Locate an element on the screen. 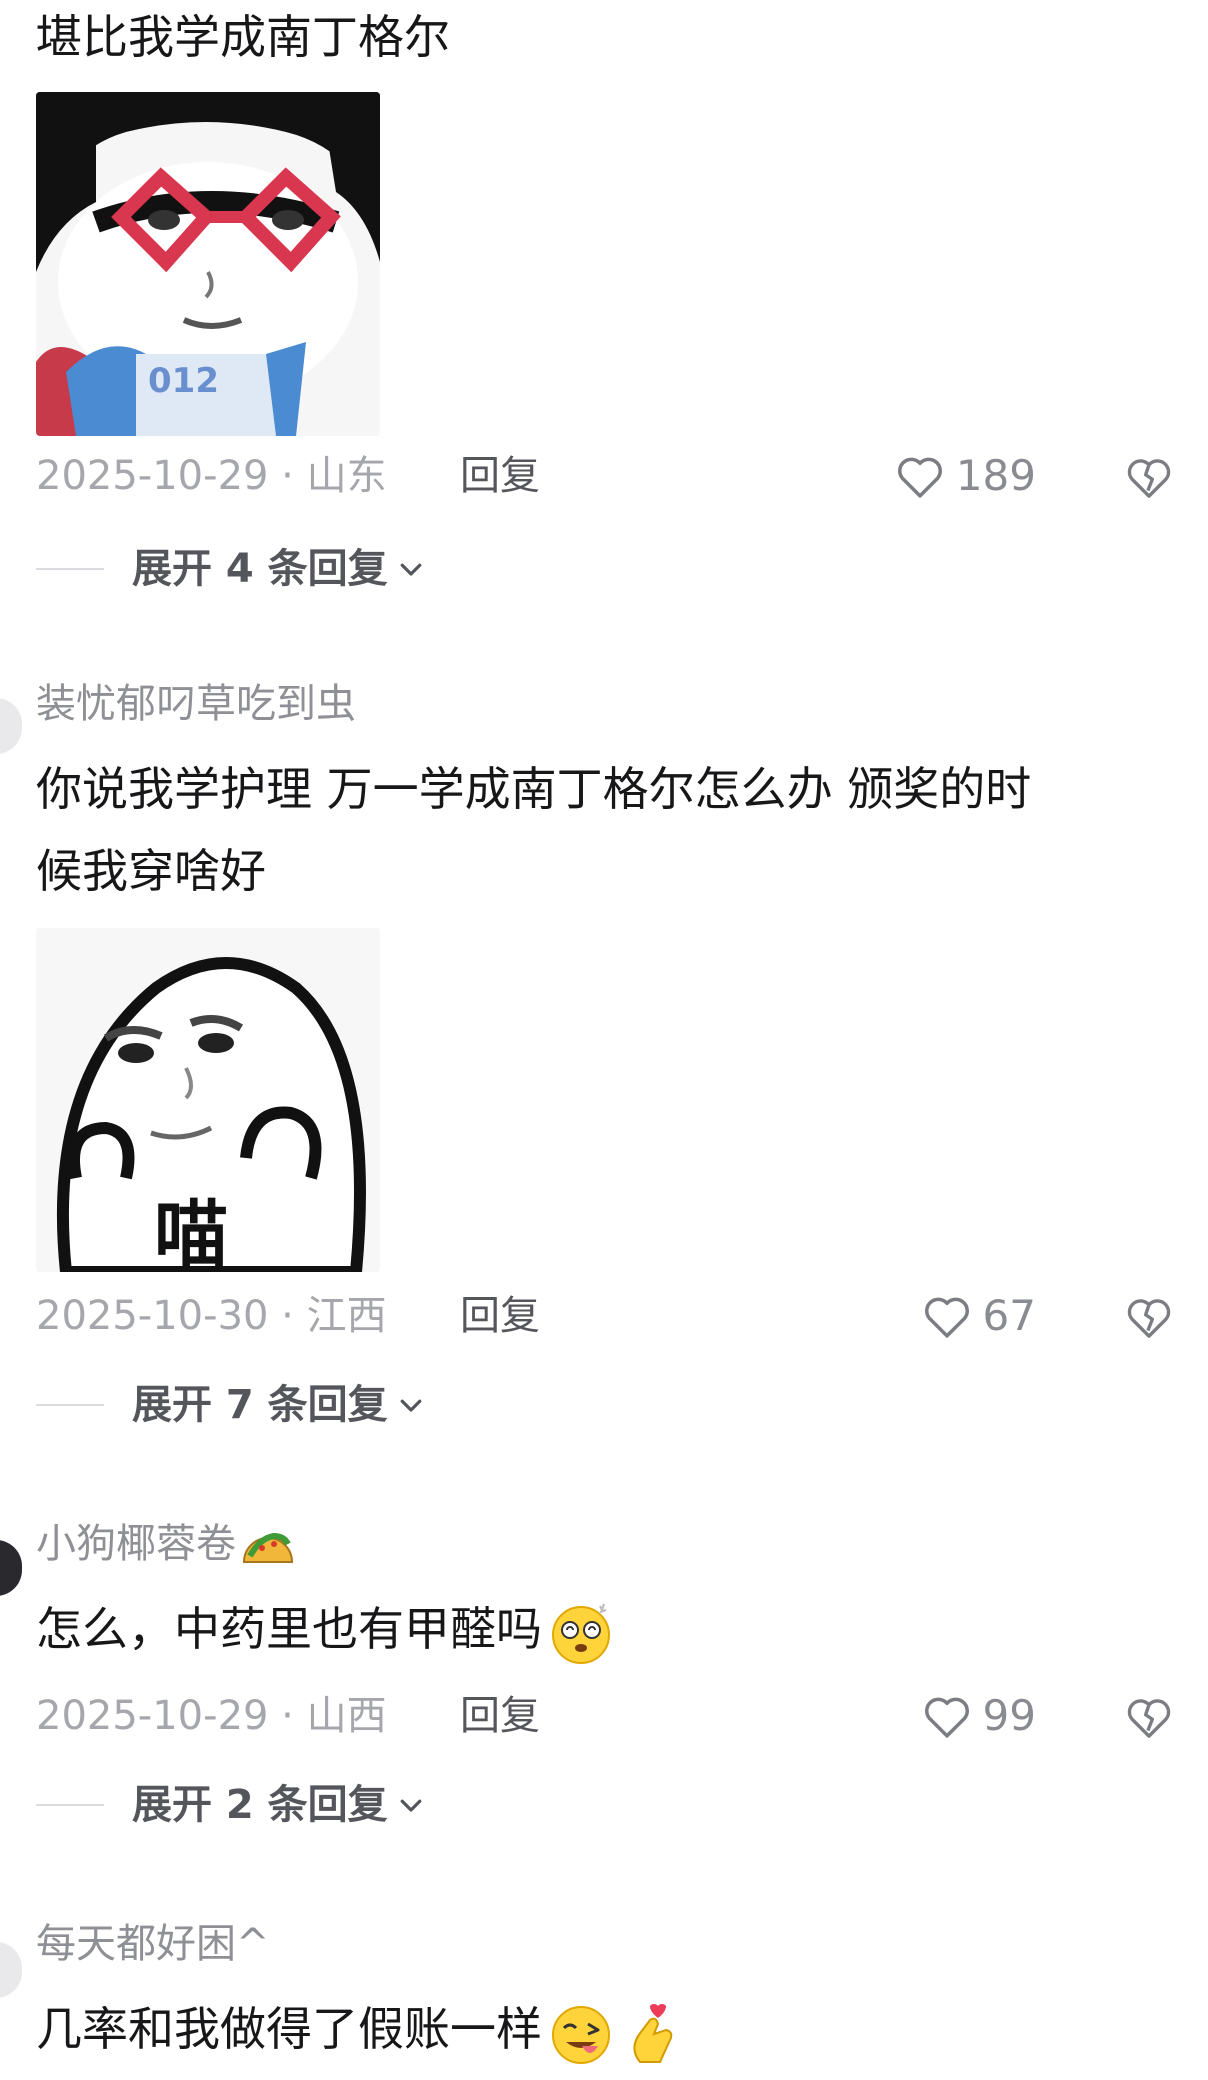 Image resolution: width=1208 pixels, height=2080 pixels. comment-username: 装忧郁叼草吃到虫 is located at coordinates (196, 704).